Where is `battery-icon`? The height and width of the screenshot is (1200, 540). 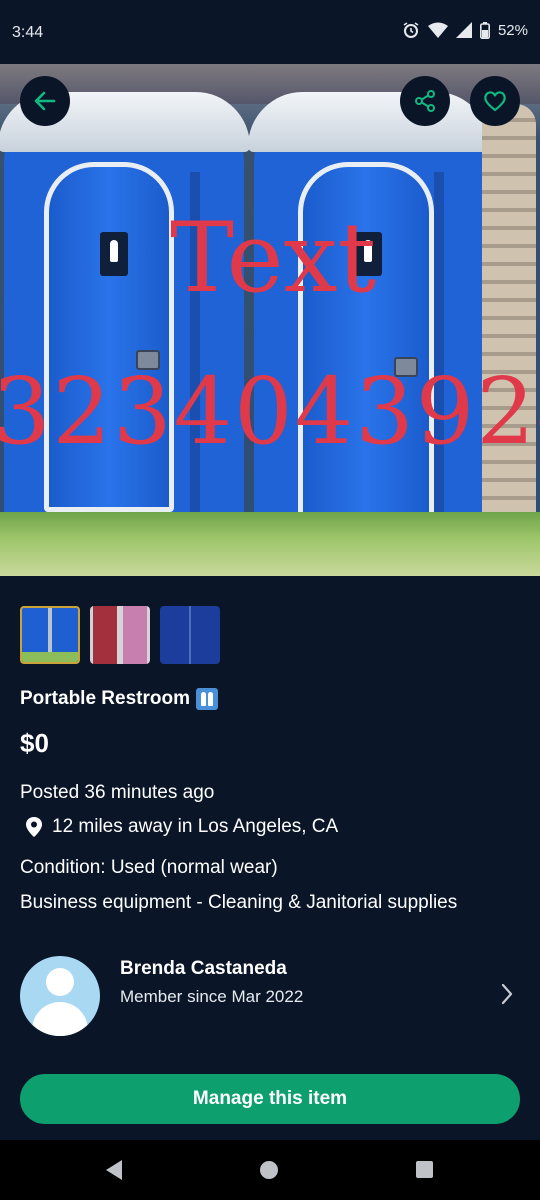 battery-icon is located at coordinates (484, 30).